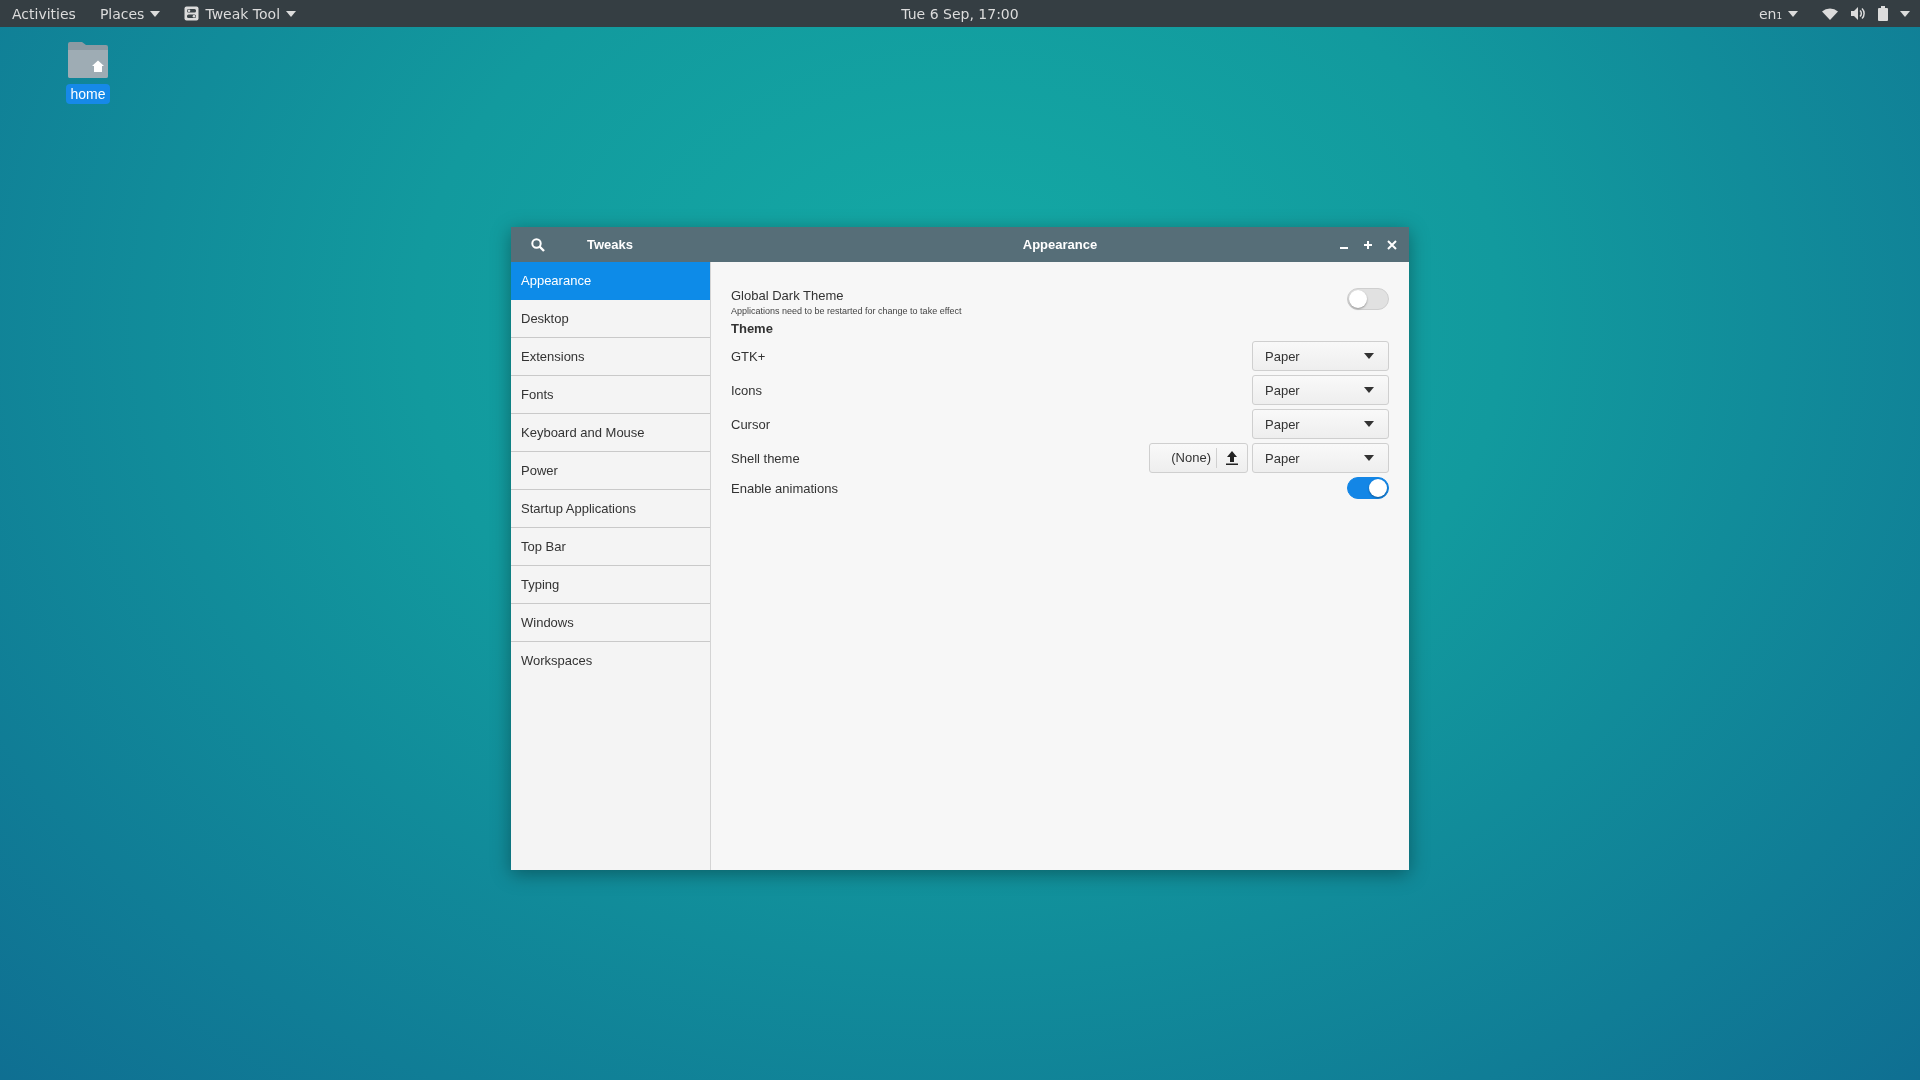  I want to click on setting-label: Enable animations, so click(784, 488).